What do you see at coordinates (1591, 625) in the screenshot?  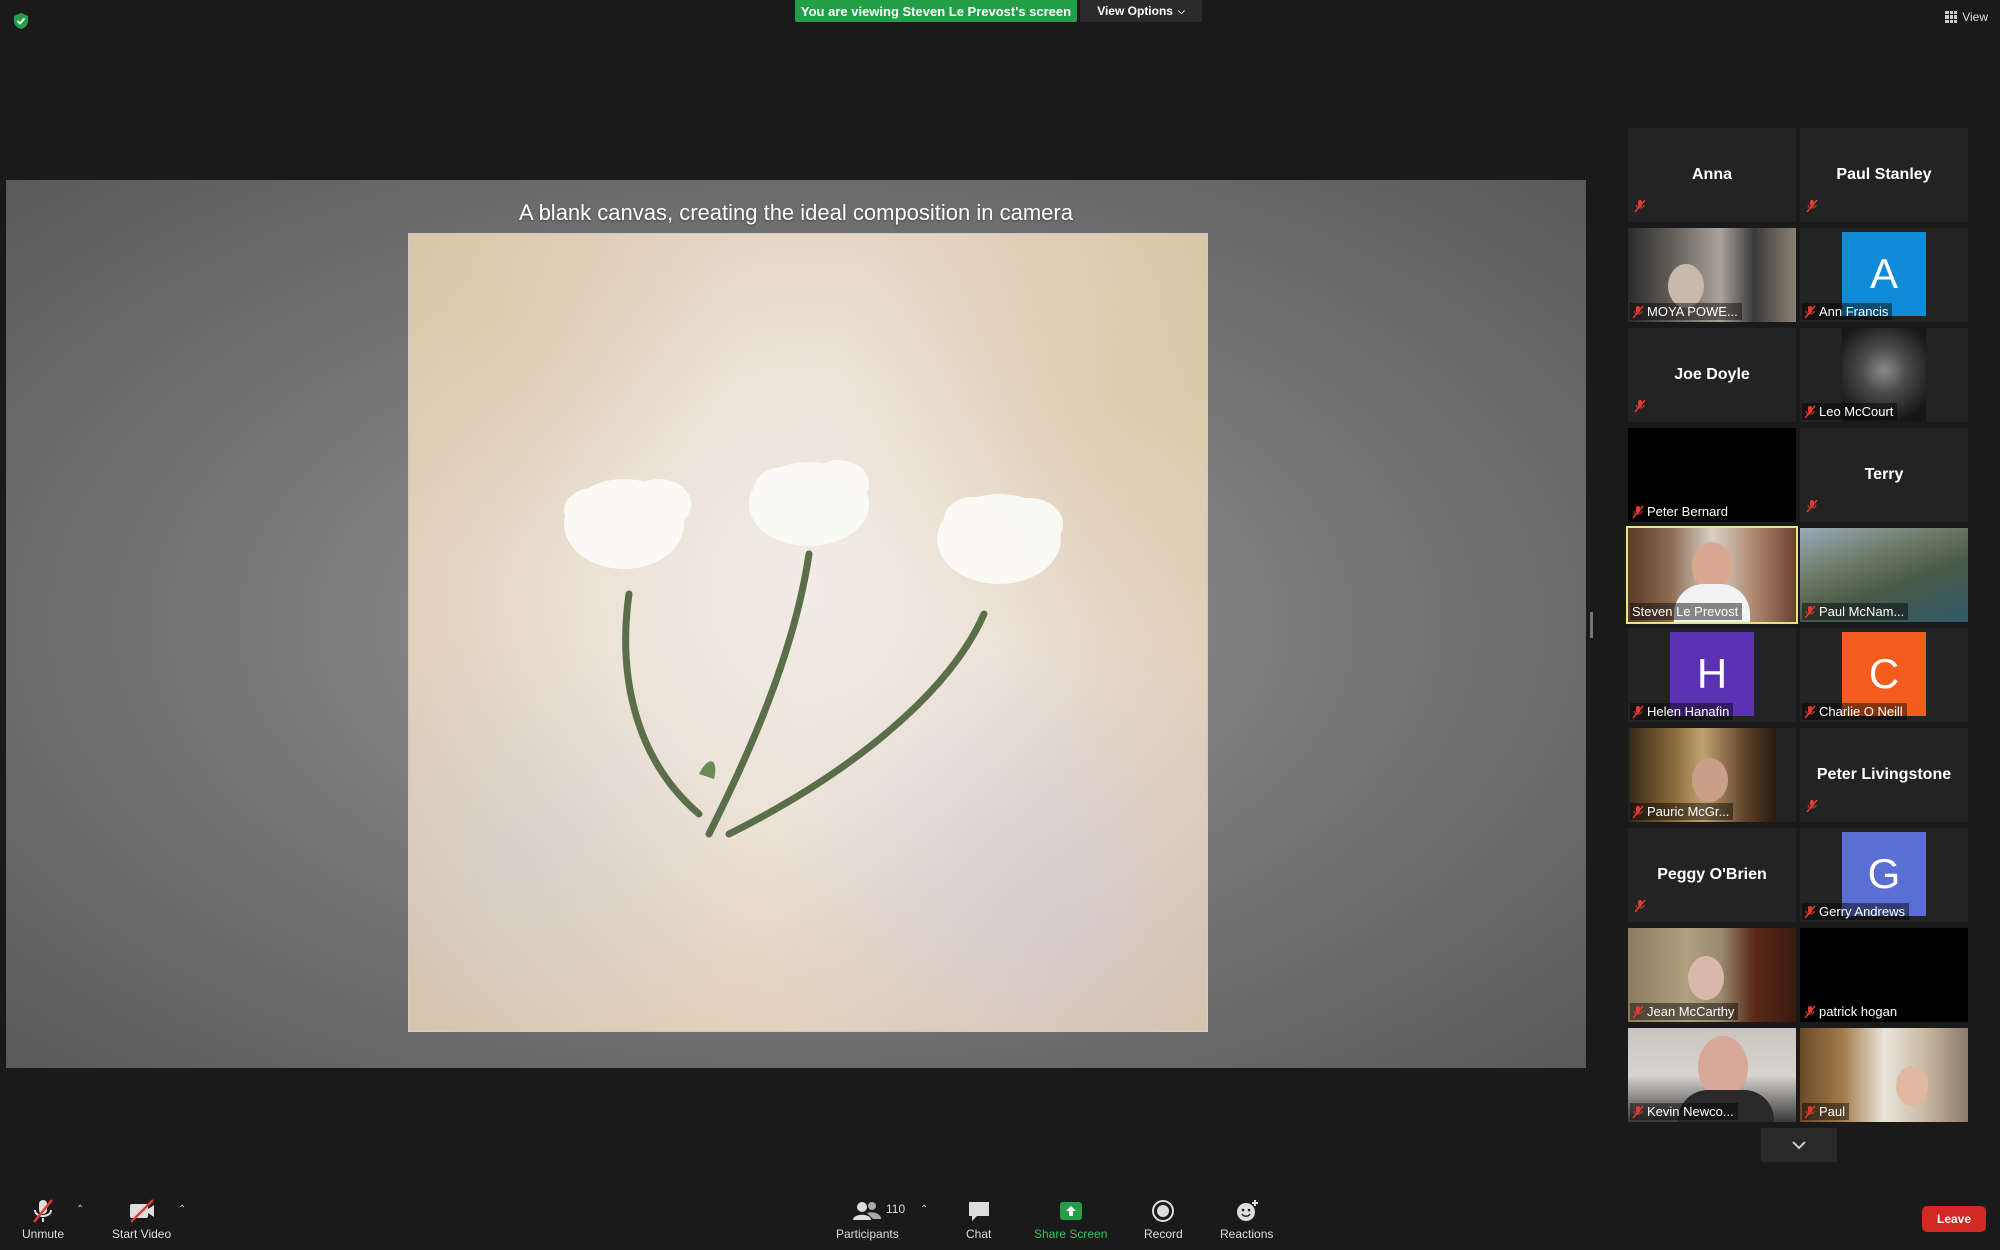 I see `panel-resize-handle` at bounding box center [1591, 625].